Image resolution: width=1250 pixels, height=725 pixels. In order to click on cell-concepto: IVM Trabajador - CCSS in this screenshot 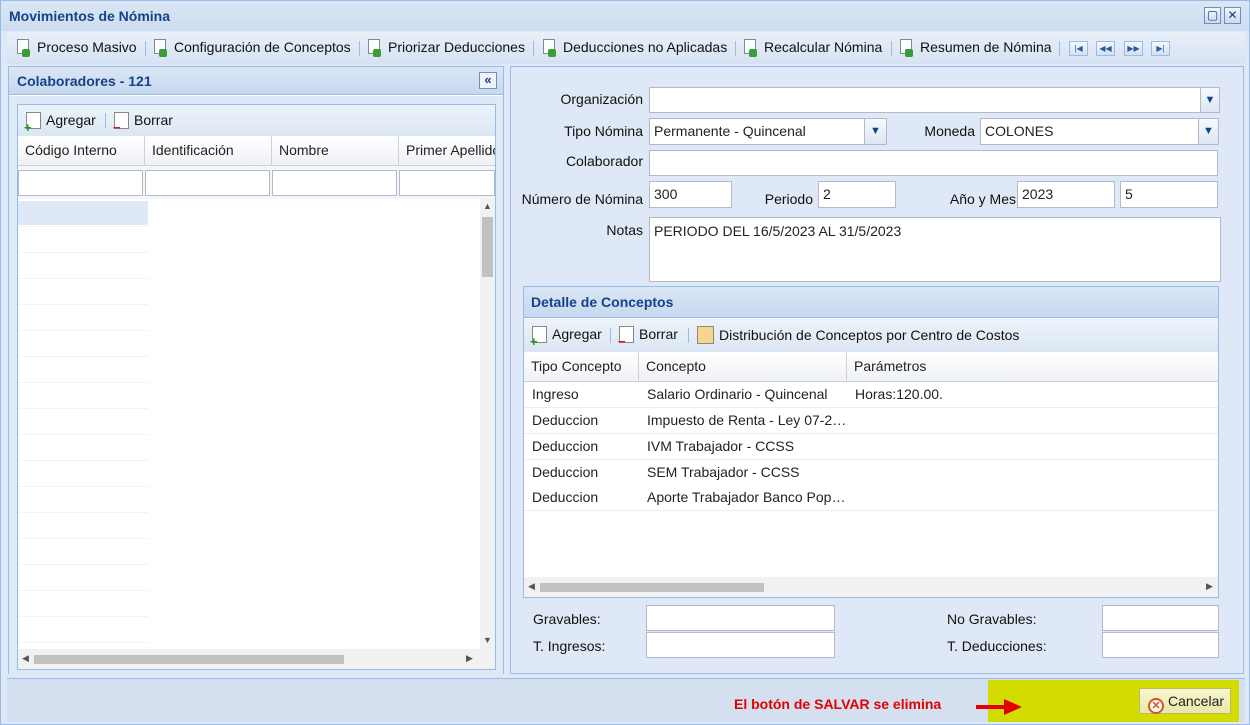, I will do `click(721, 446)`.